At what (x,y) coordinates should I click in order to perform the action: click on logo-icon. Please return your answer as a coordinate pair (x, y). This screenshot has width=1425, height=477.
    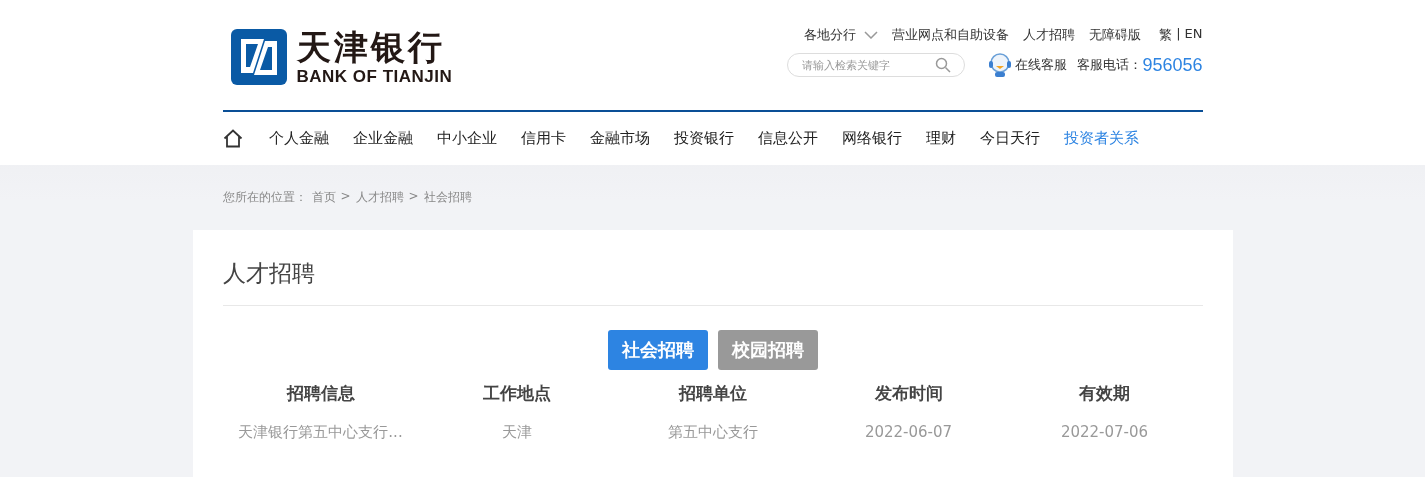
    Looking at the image, I should click on (258, 57).